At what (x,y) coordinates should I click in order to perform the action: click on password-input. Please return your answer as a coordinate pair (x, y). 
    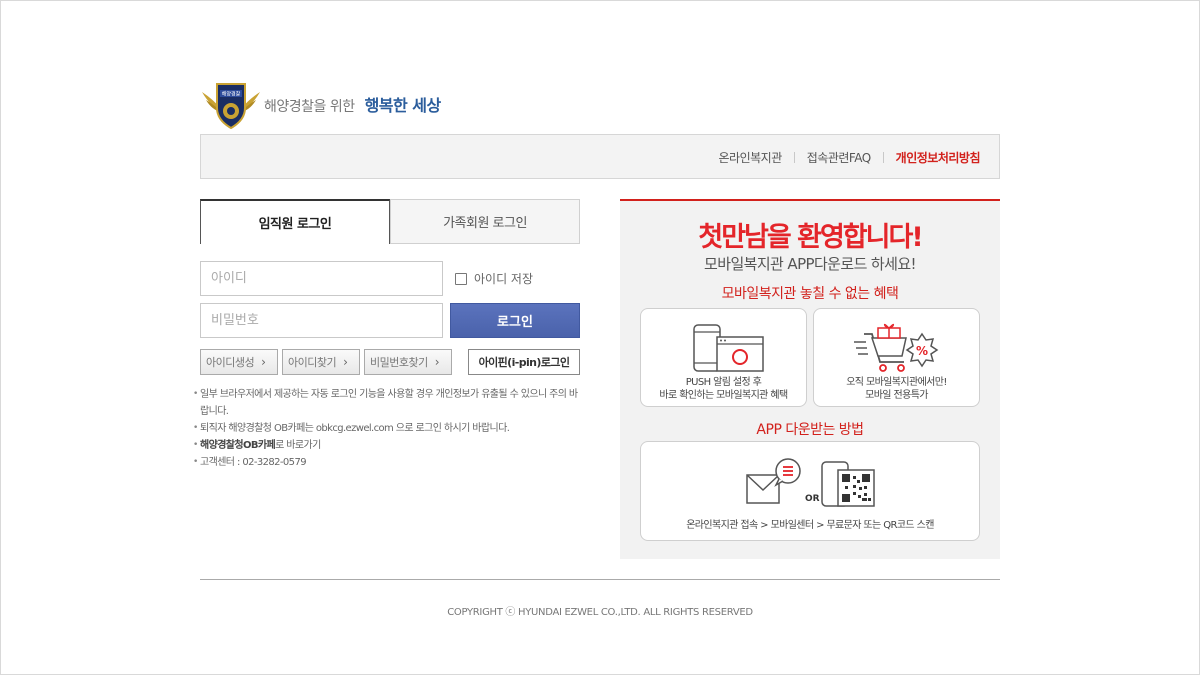
    Looking at the image, I should click on (321, 320).